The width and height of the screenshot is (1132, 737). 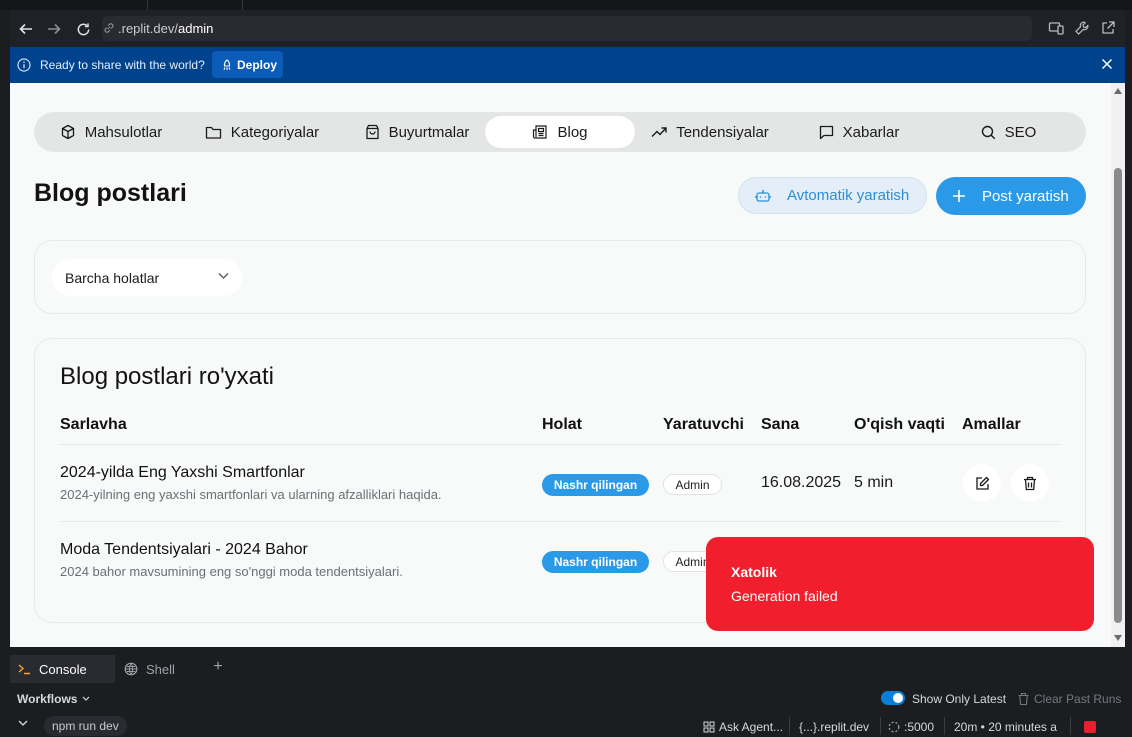 I want to click on devices-icon, so click(x=1057, y=29).